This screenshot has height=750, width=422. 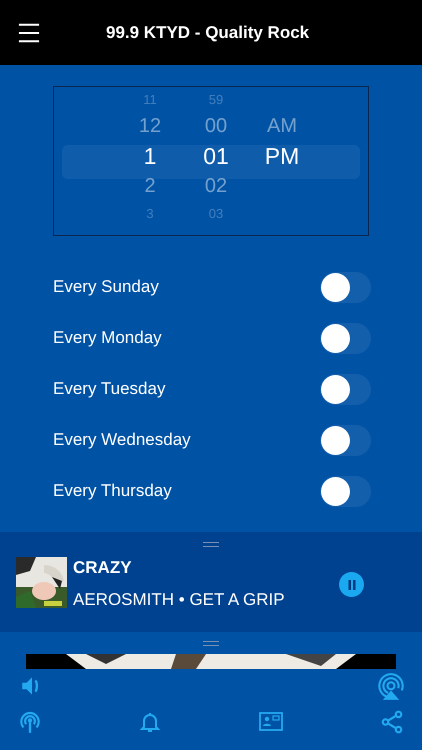 What do you see at coordinates (282, 126) in the screenshot?
I see `picker-option: AM` at bounding box center [282, 126].